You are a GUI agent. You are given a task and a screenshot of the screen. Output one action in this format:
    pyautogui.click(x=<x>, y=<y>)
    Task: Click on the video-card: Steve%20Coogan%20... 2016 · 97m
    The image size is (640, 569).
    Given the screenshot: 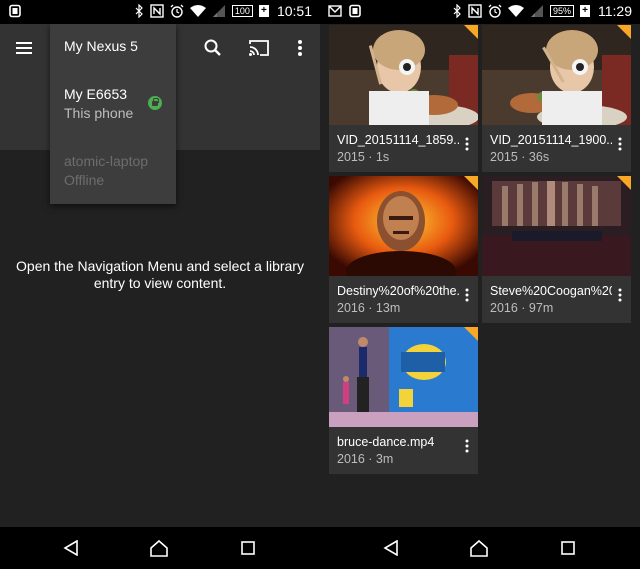 What is the action you would take?
    pyautogui.click(x=556, y=249)
    